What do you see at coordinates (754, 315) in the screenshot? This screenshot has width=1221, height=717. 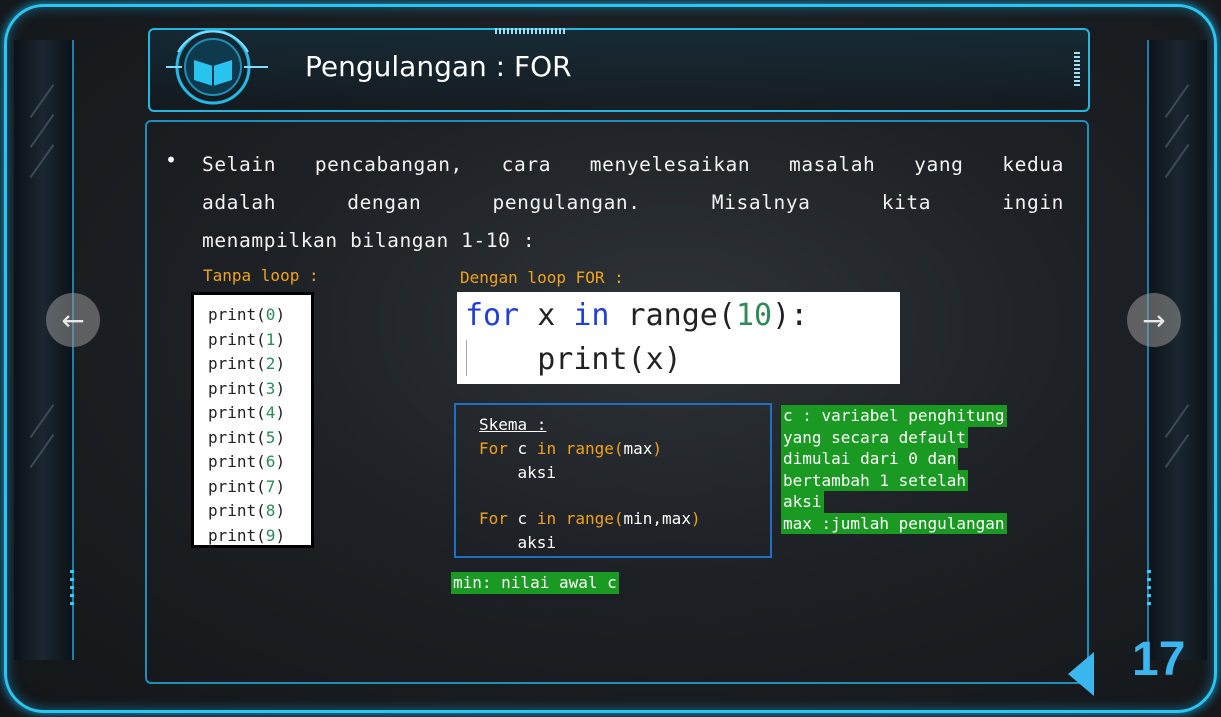 I see `code-num: 10` at bounding box center [754, 315].